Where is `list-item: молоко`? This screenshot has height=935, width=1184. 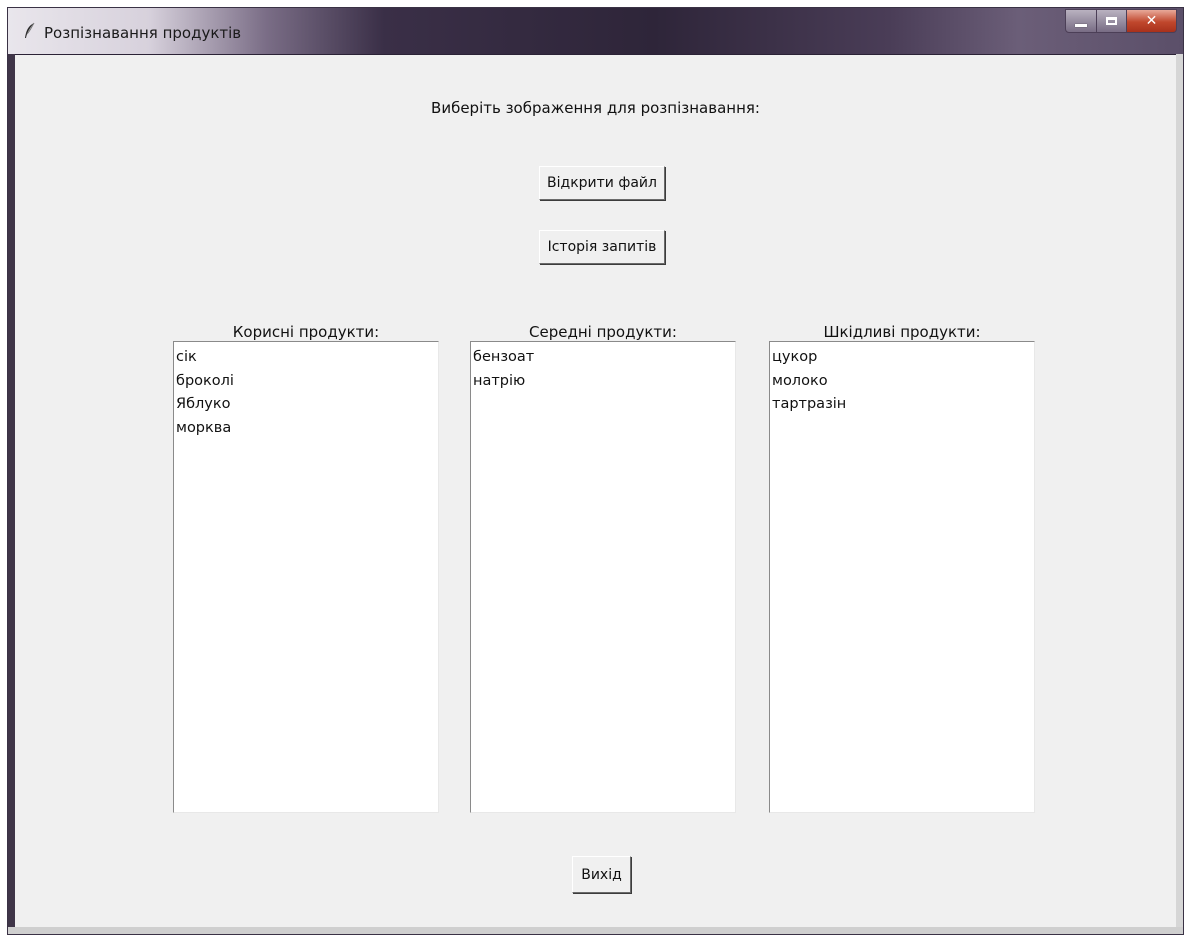 list-item: молоко is located at coordinates (902, 382).